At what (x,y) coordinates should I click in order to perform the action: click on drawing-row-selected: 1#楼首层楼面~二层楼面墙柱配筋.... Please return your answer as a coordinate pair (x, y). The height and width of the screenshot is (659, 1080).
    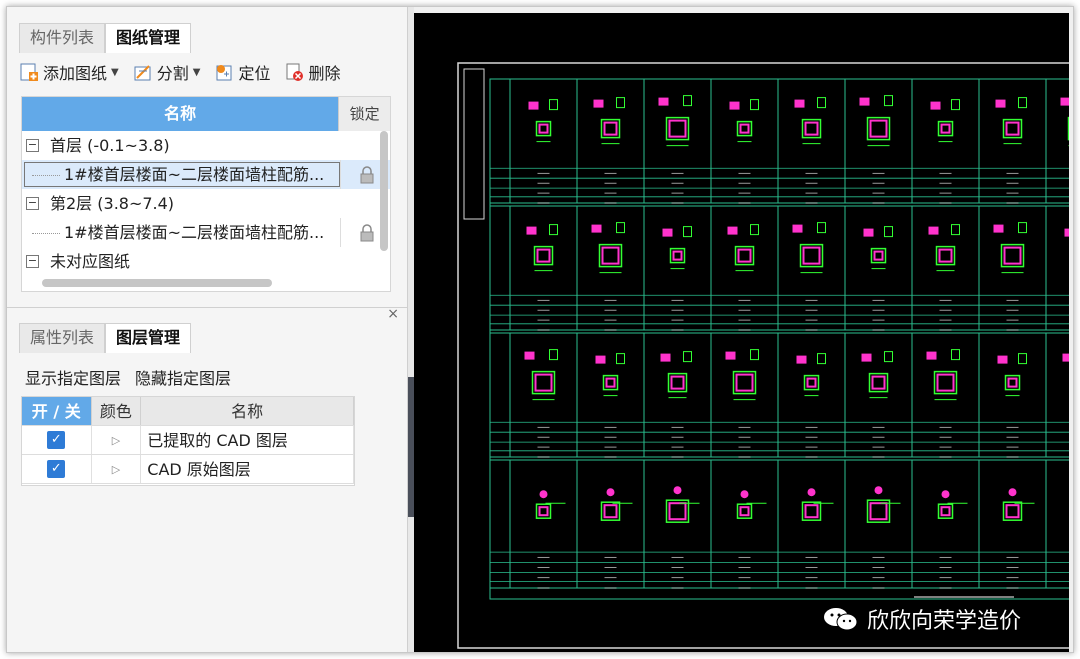
    Looking at the image, I should click on (206, 174).